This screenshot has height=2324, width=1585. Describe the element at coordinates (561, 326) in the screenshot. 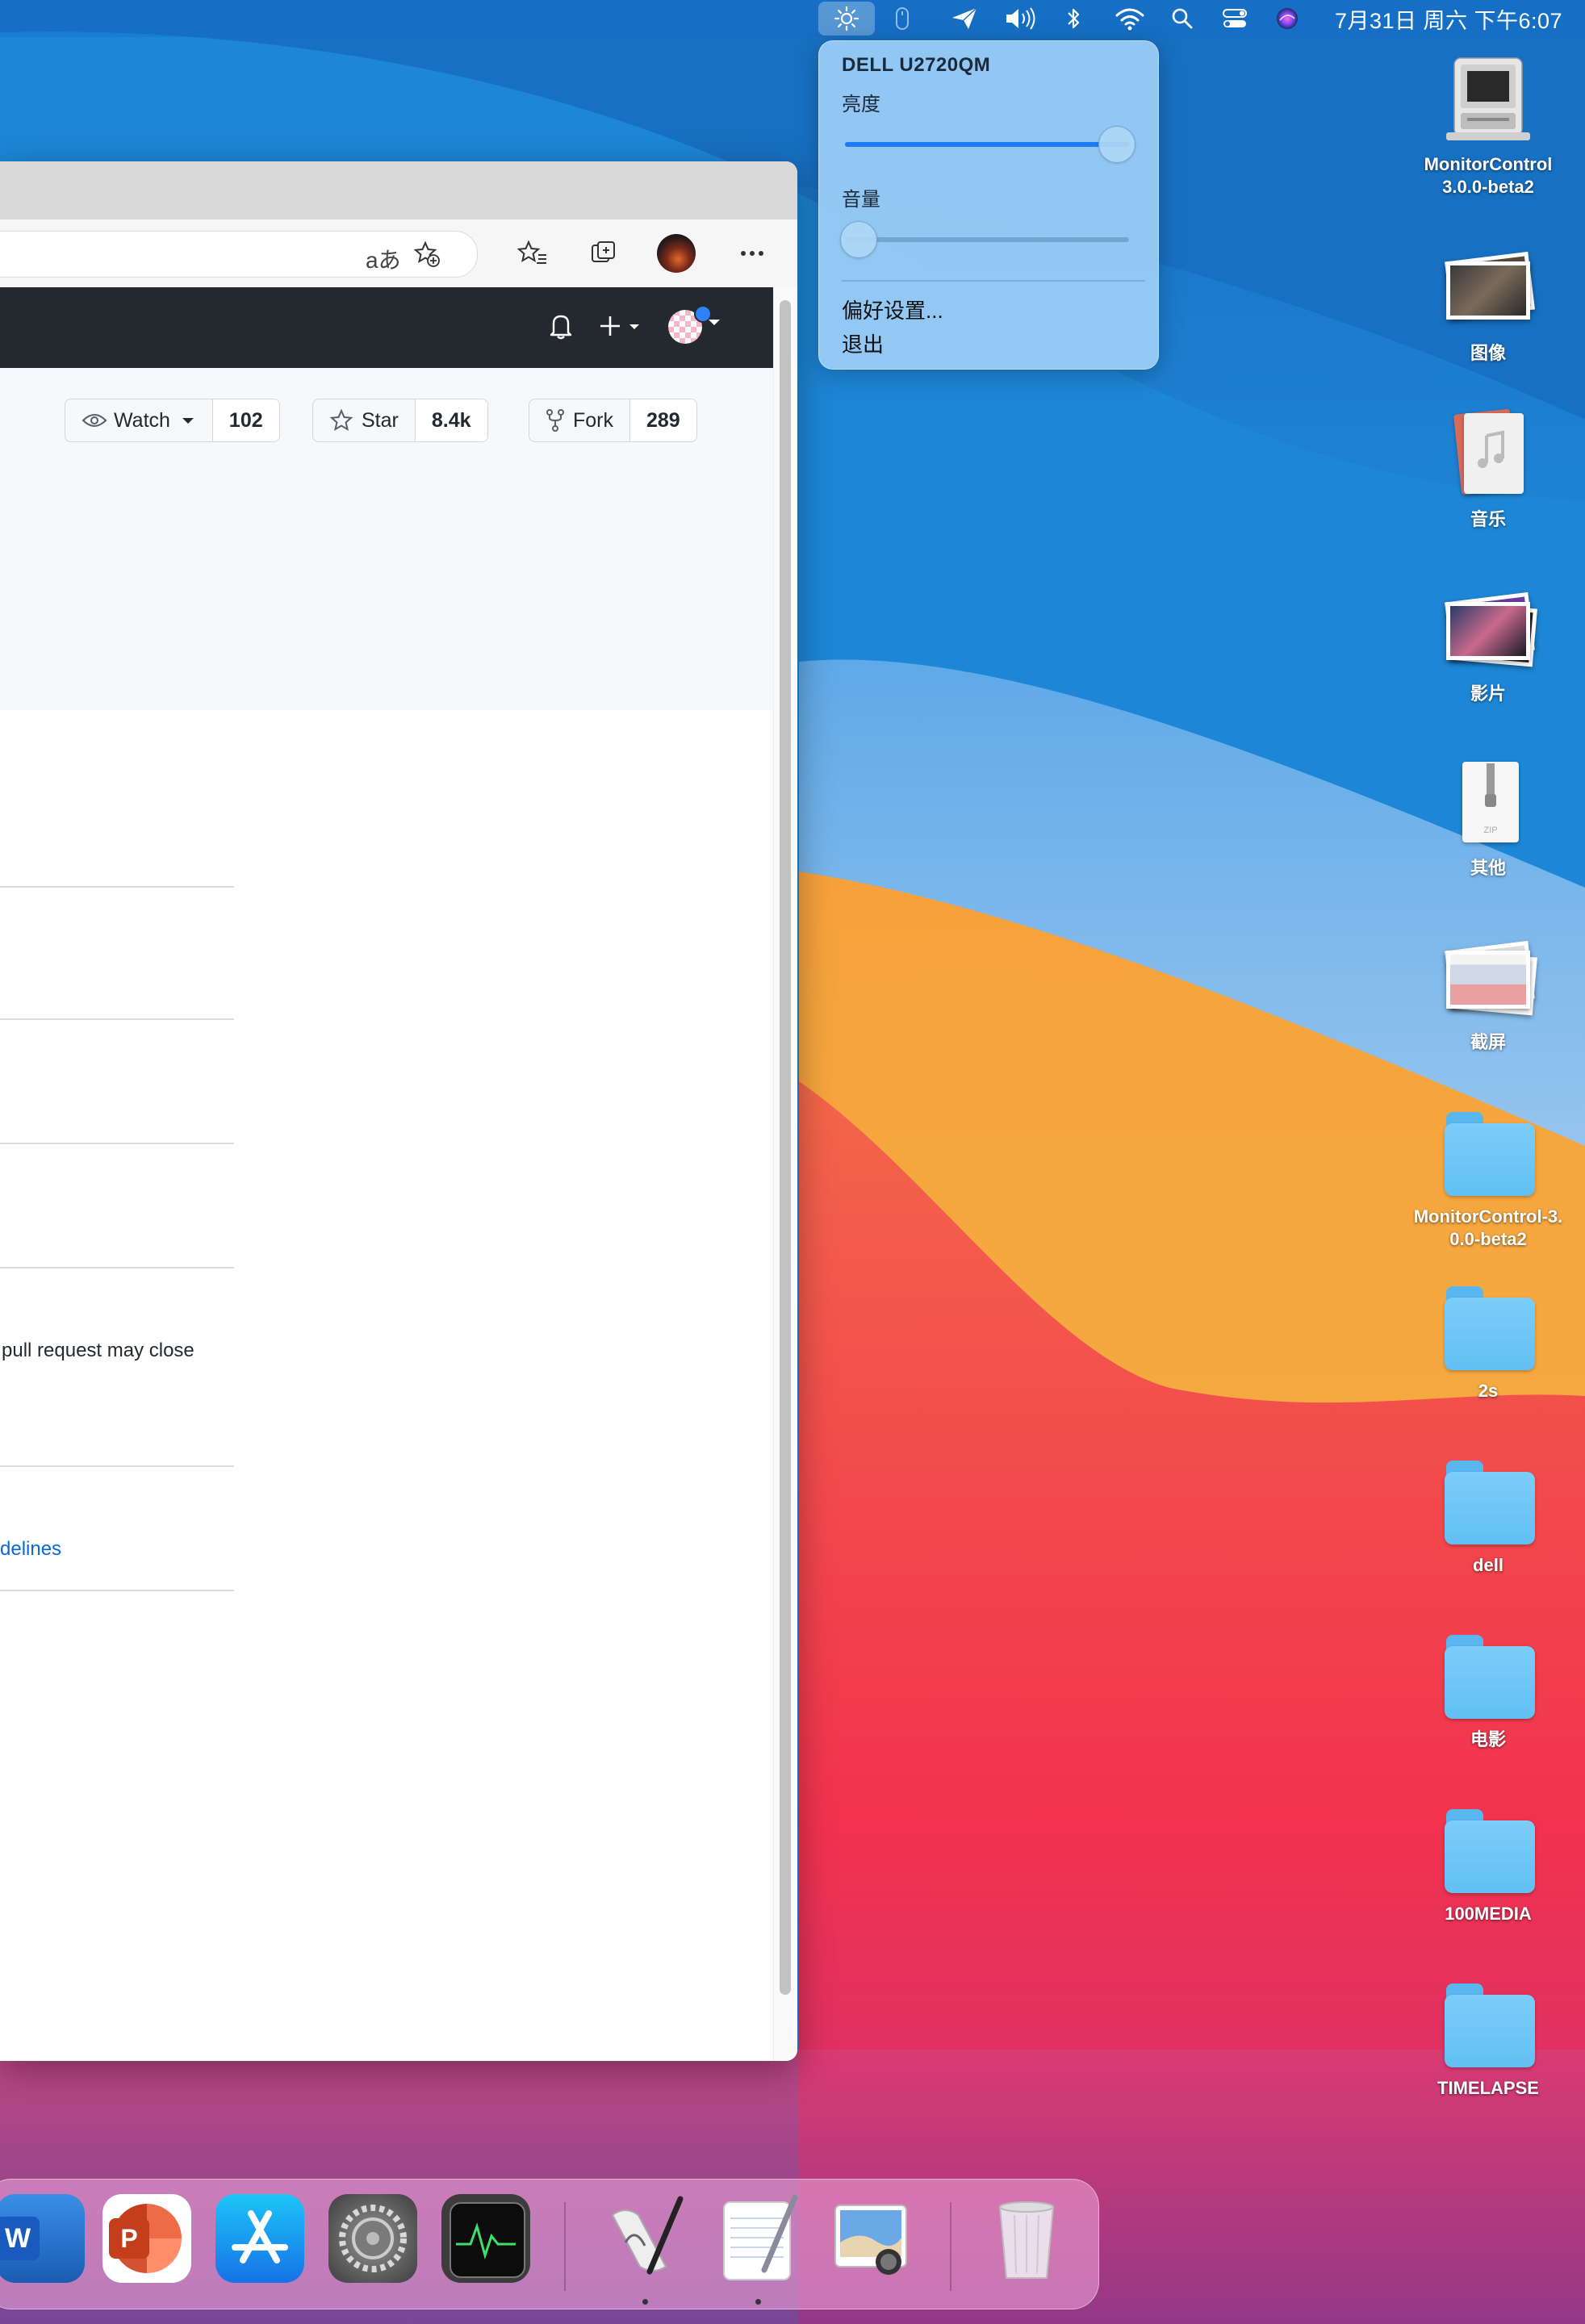

I see `notifications-bell-icon` at that location.